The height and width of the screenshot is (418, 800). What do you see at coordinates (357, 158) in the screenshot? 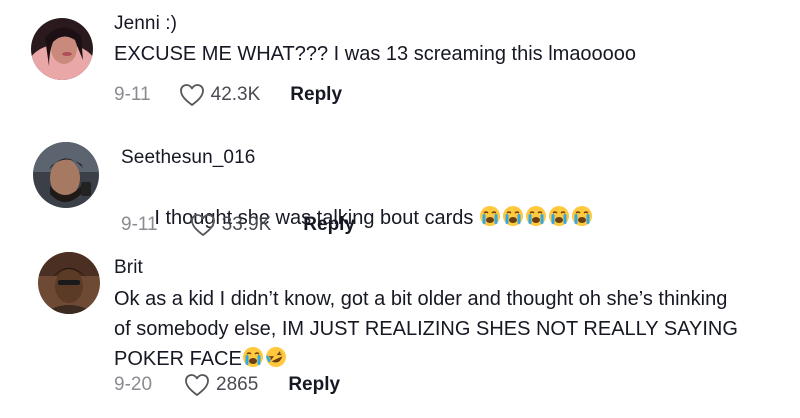
I see `comment-username: Seethesun_016` at bounding box center [357, 158].